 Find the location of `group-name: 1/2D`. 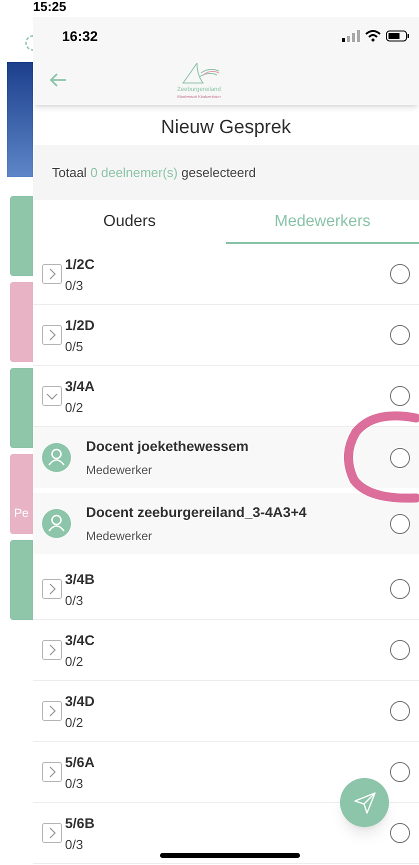

group-name: 1/2D is located at coordinates (80, 324).